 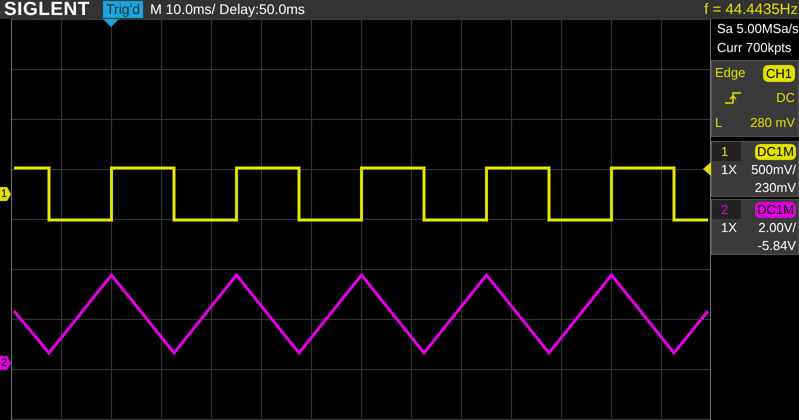 I want to click on sample-rate: Sa 5.00MSa/s, so click(x=758, y=28).